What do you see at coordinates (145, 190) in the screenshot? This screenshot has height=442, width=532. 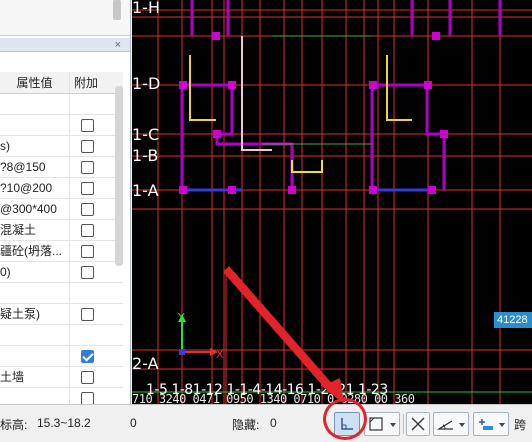 I see `grid-axis-label: 1-A` at bounding box center [145, 190].